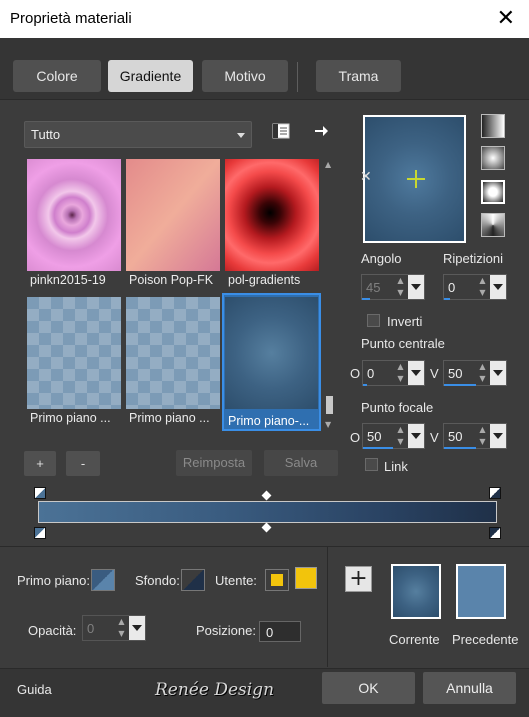  I want to click on link-checkbox, so click(371, 464).